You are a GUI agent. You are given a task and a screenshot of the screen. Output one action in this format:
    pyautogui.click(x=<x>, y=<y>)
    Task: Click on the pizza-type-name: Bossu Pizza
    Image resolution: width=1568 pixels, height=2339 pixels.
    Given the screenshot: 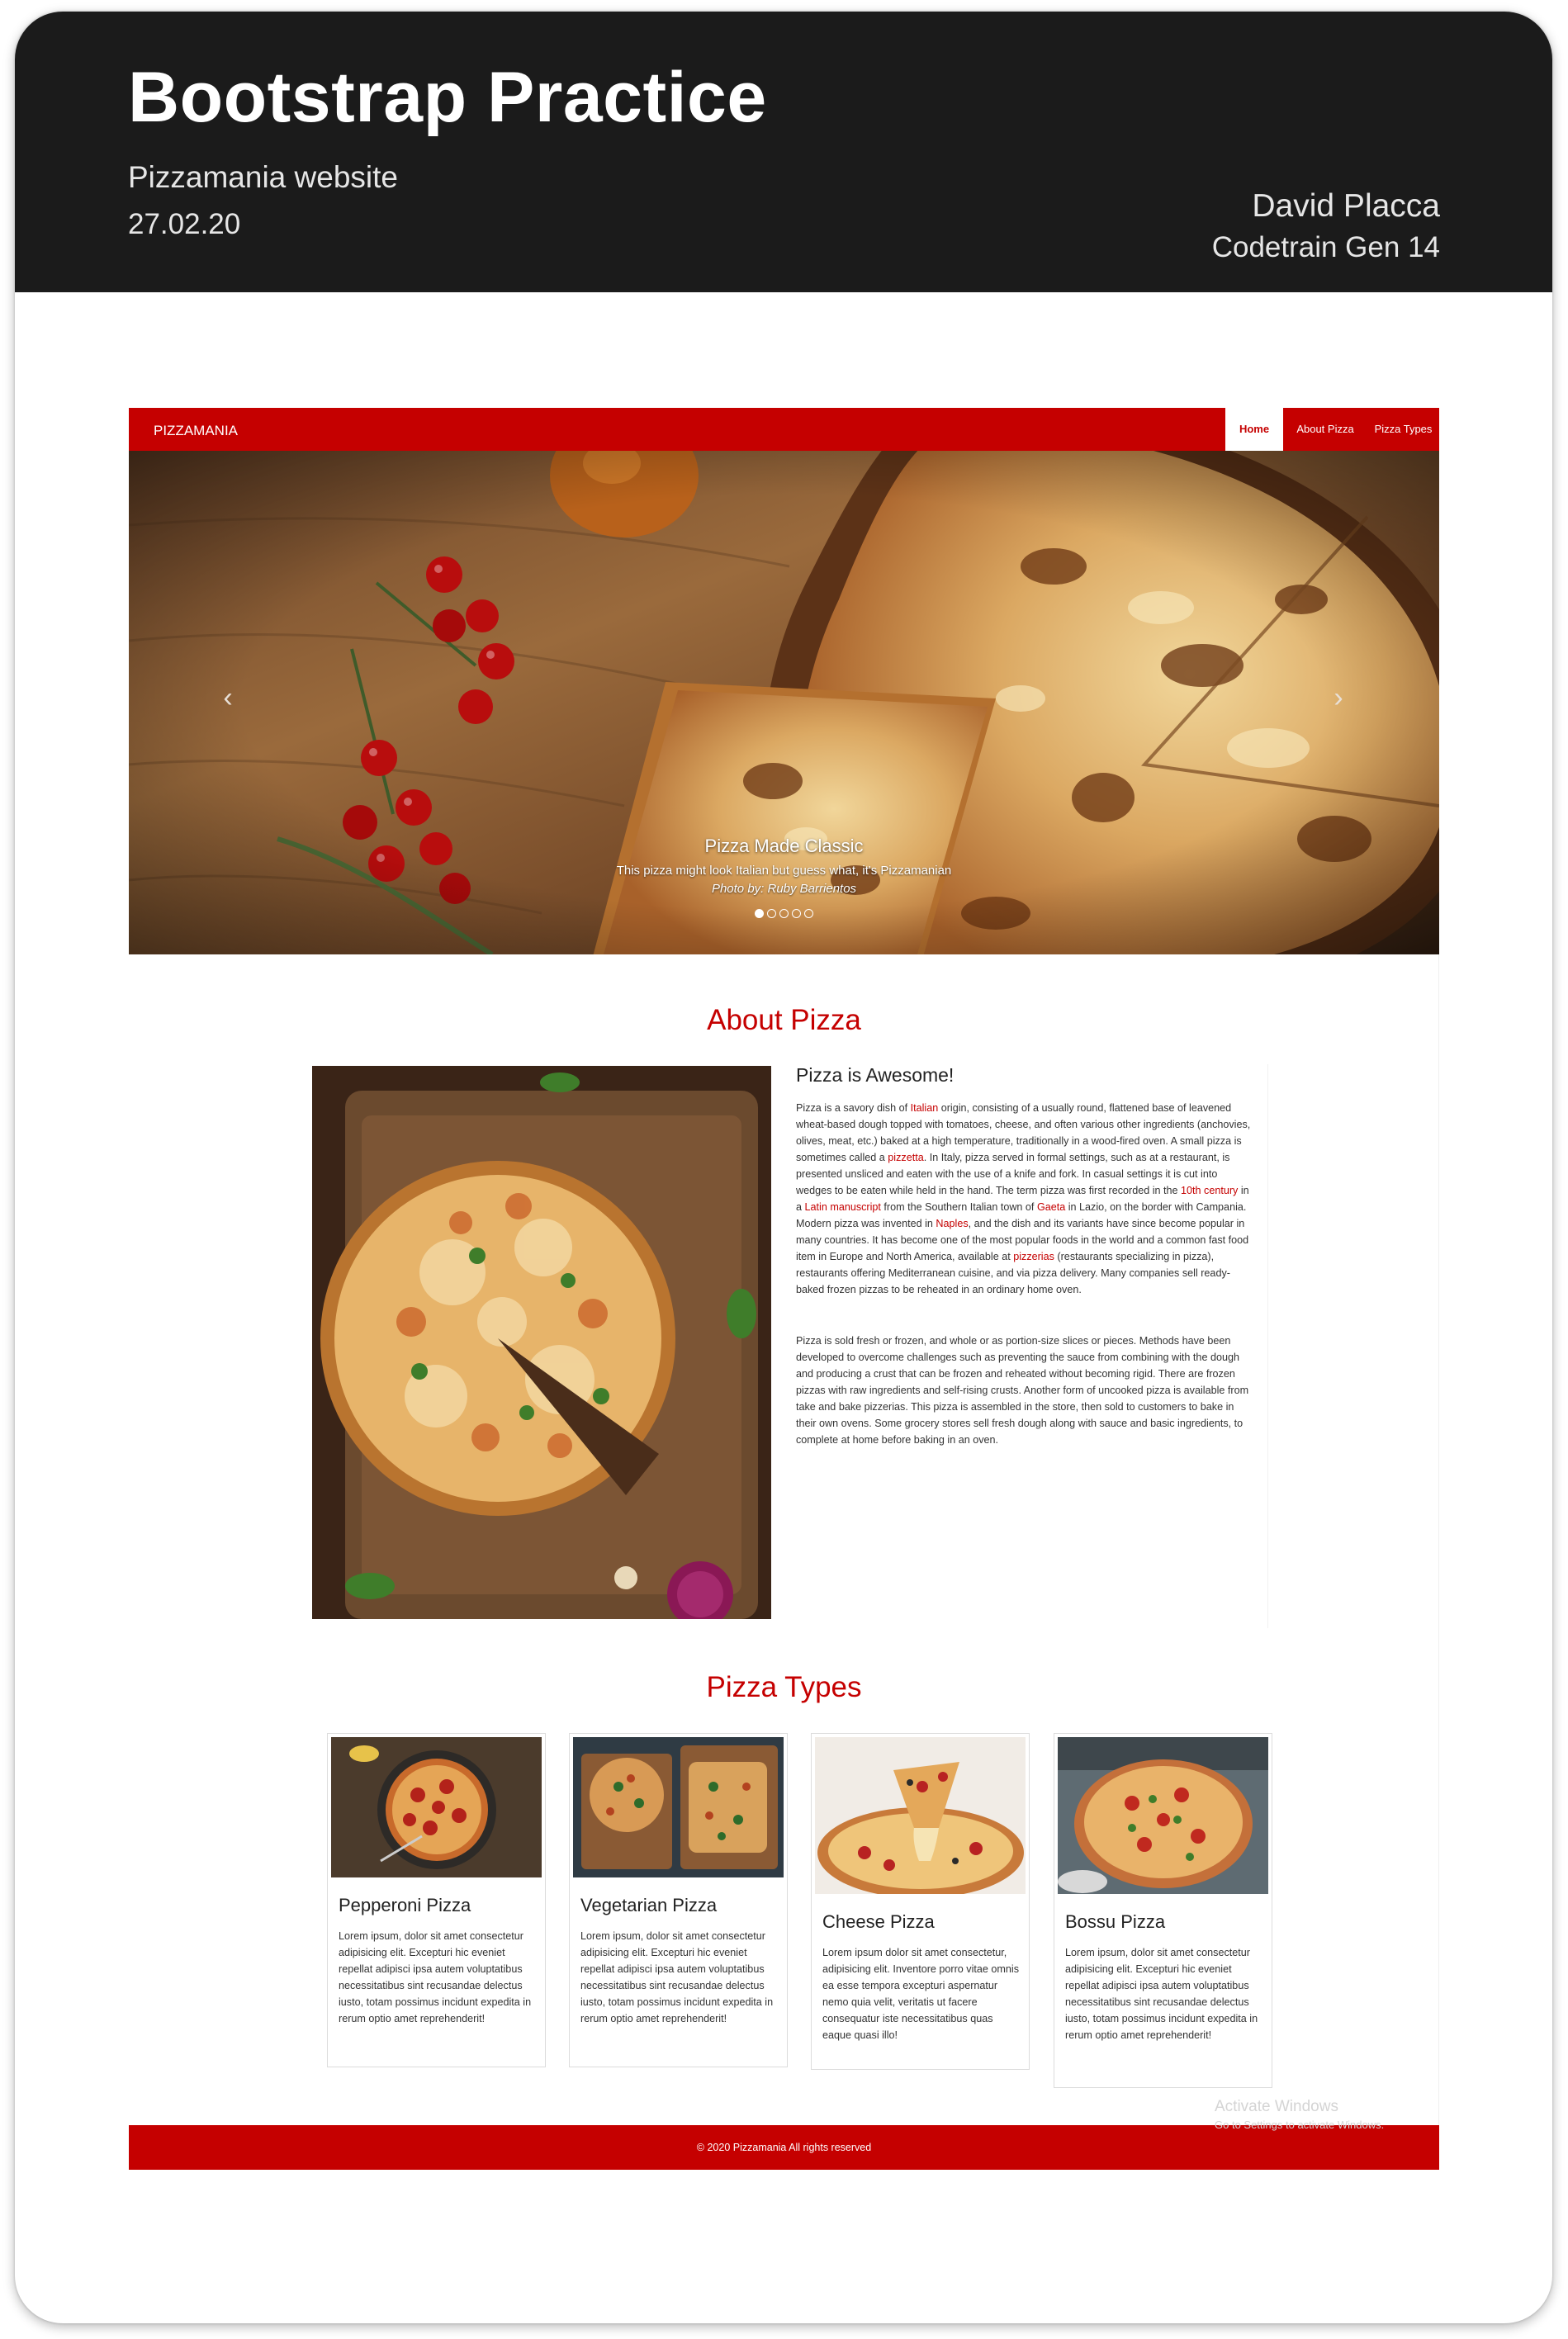 What is the action you would take?
    pyautogui.click(x=1115, y=1921)
    